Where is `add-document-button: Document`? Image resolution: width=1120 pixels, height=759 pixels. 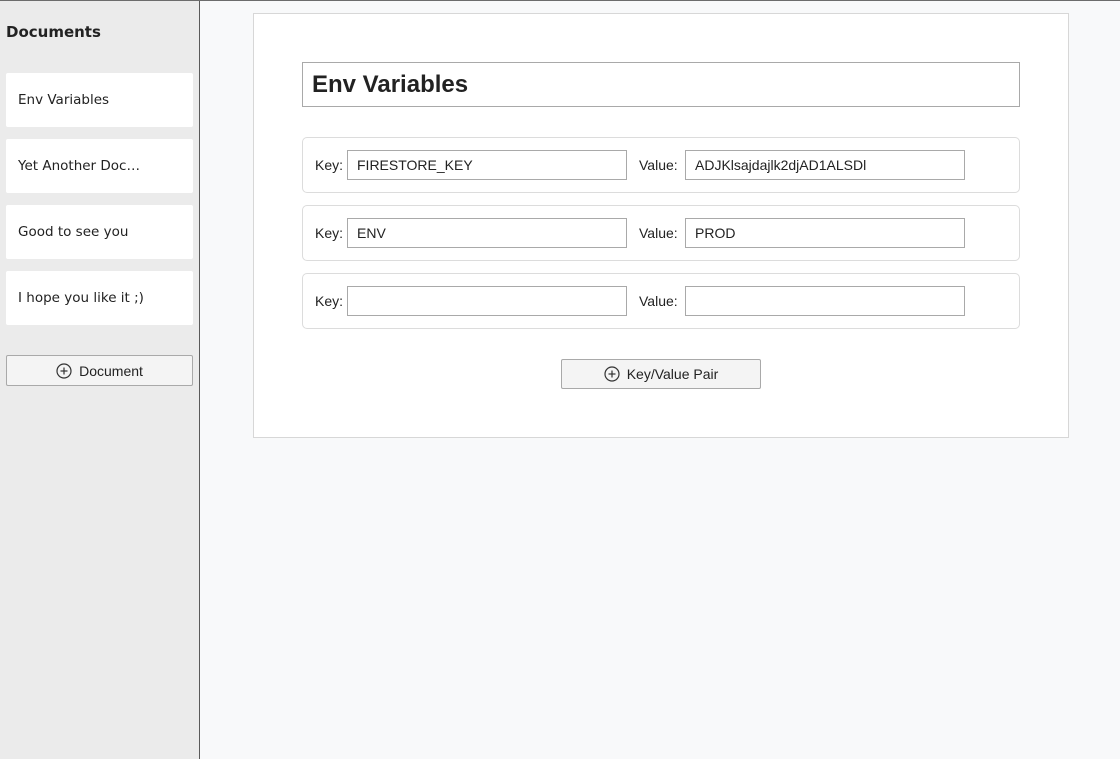 add-document-button: Document is located at coordinates (99, 370).